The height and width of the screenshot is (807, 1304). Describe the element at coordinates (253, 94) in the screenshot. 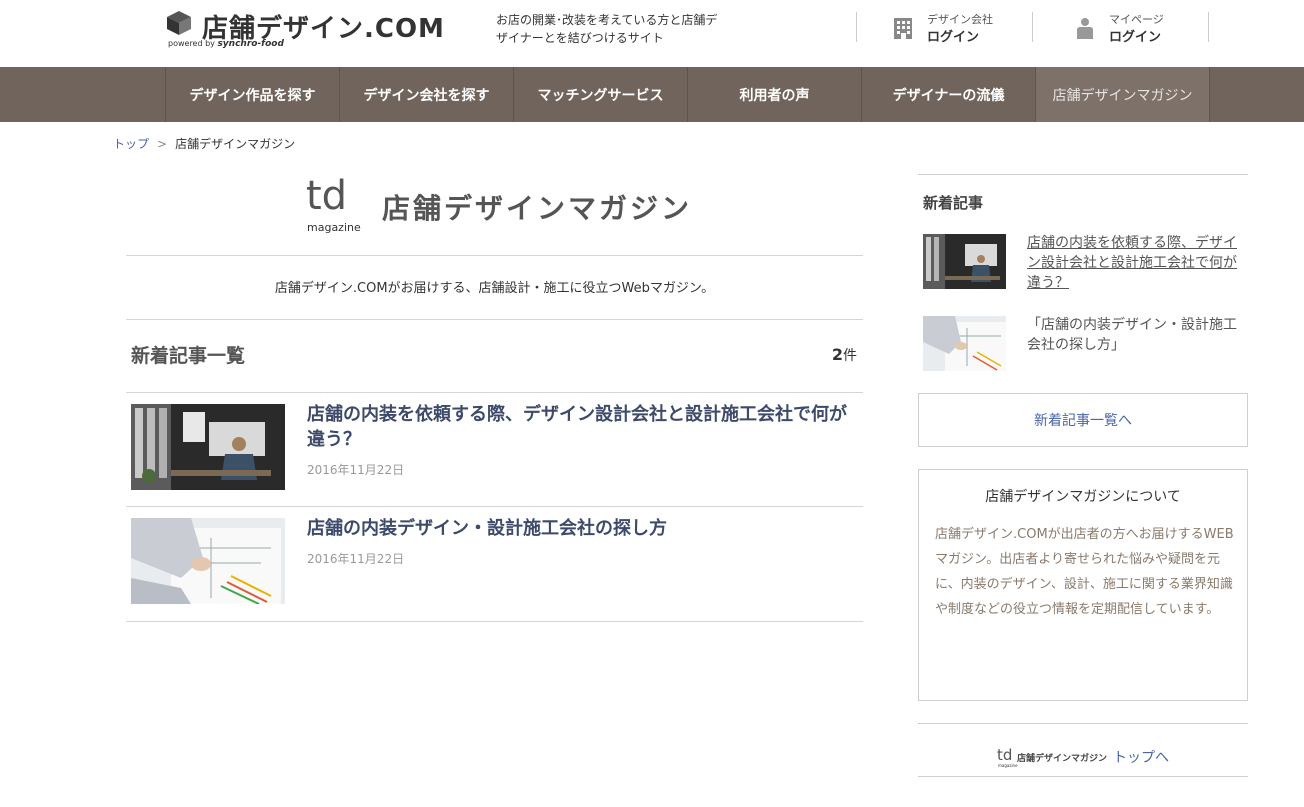

I see `nav-item-design-works: デザイン作品を探す` at that location.